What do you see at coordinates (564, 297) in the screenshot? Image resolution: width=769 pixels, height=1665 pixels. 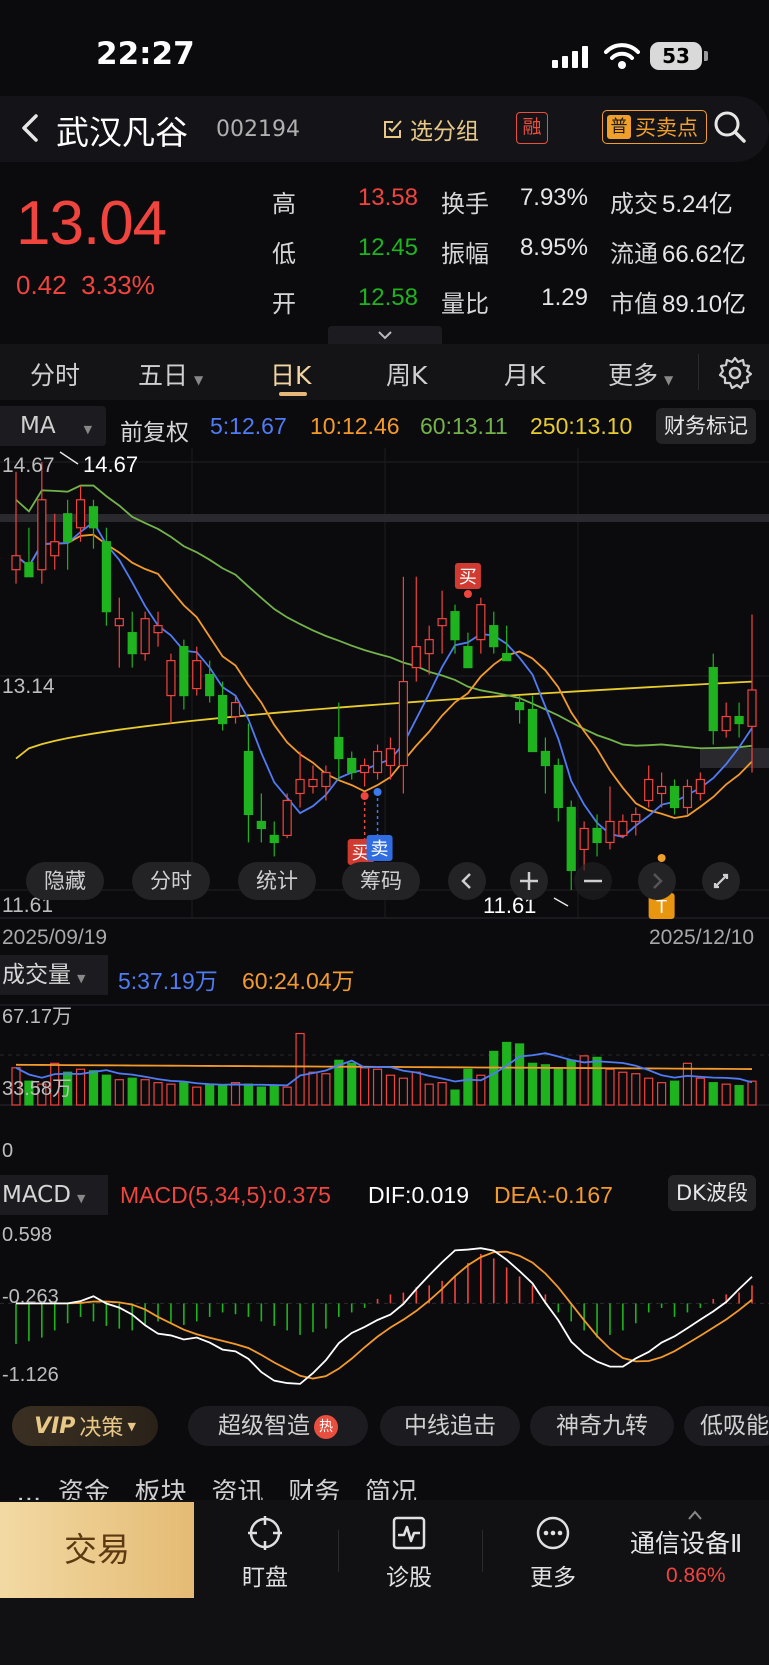 I see `volume-ratio-value: 1.29` at bounding box center [564, 297].